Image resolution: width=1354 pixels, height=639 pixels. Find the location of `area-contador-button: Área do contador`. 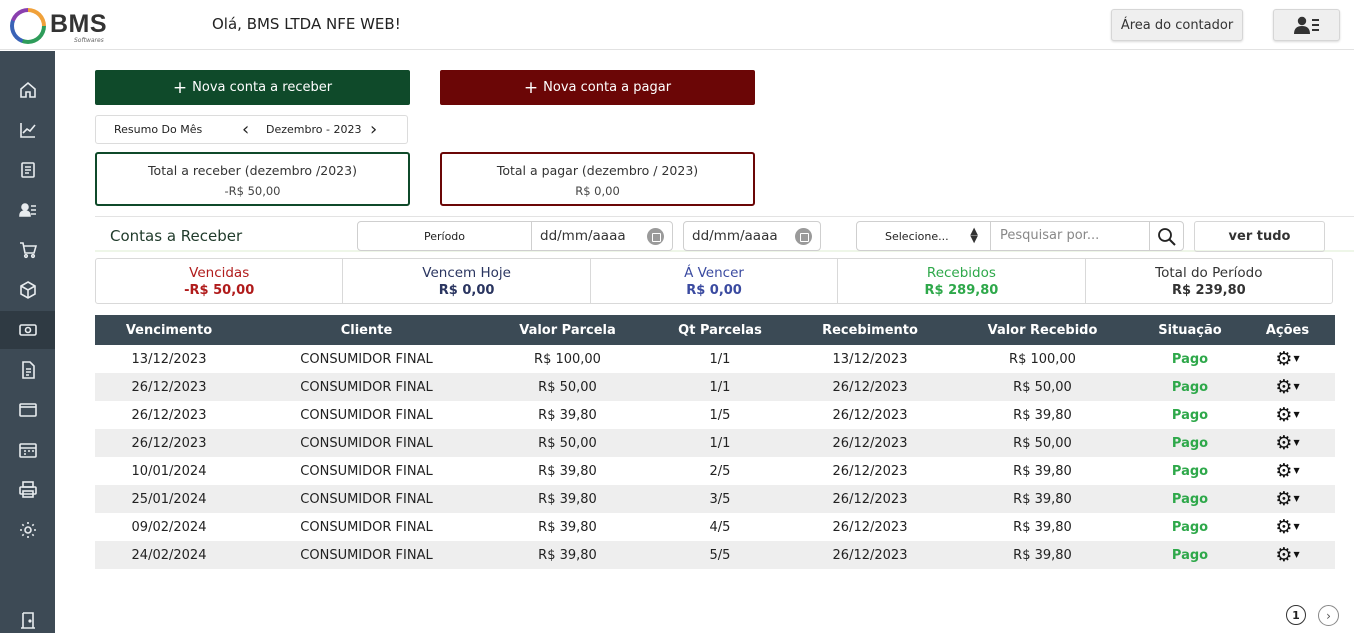

area-contador-button: Área do contador is located at coordinates (1177, 25).